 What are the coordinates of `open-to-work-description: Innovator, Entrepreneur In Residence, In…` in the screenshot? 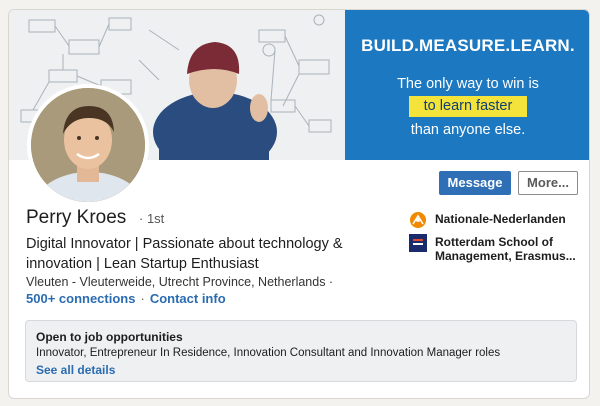 It's located at (268, 353).